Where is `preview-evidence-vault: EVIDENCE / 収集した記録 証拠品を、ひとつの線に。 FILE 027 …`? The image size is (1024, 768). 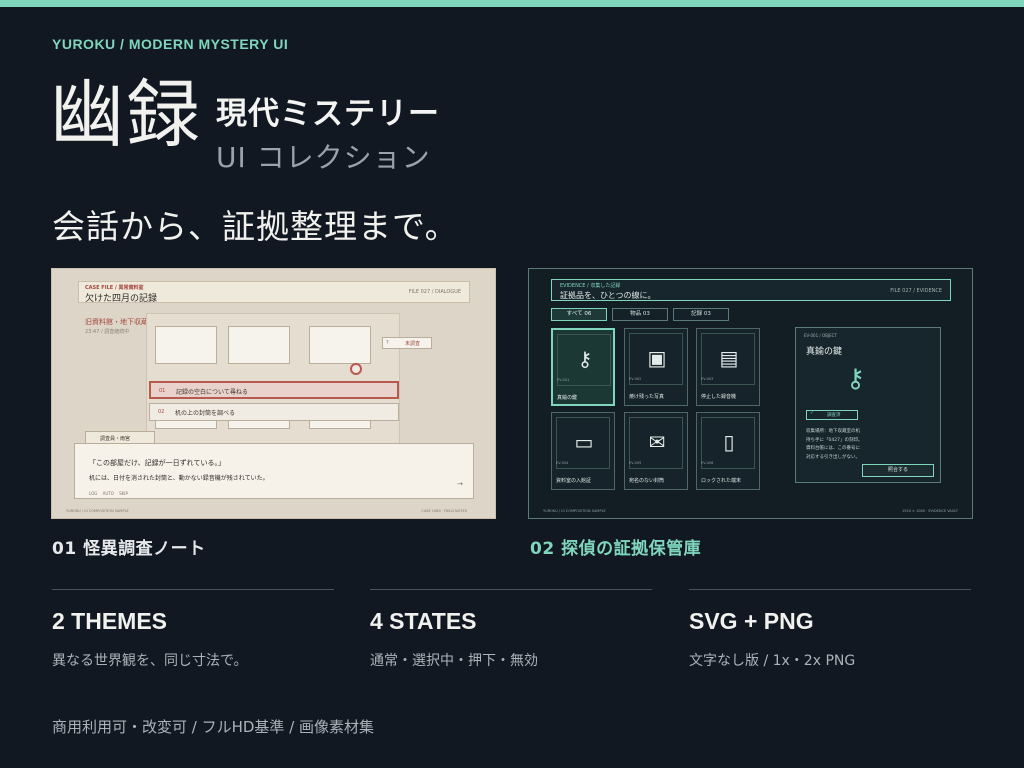
preview-evidence-vault: EVIDENCE / 収集した記録 証拠品を、ひとつの線に。 FILE 027 … is located at coordinates (750, 393).